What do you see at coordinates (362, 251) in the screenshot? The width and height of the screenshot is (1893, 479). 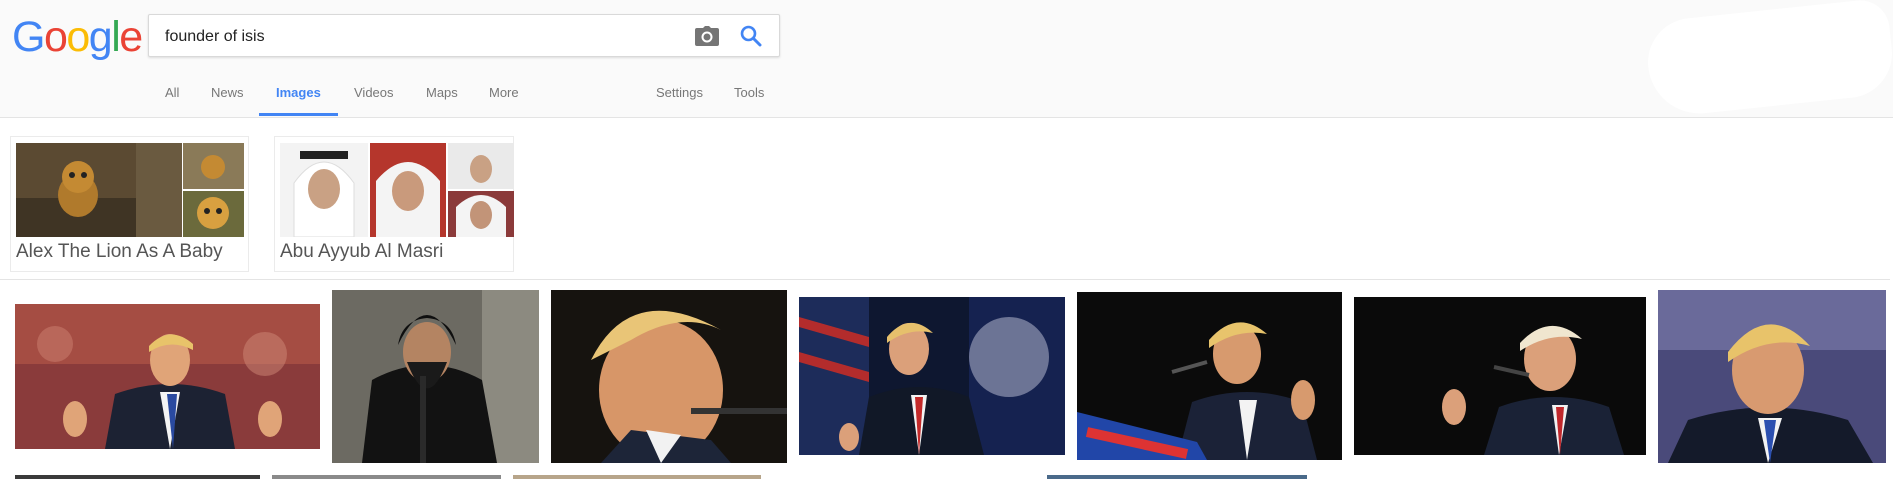 I see `related-search-label: Abu Ayyub Al Masri` at bounding box center [362, 251].